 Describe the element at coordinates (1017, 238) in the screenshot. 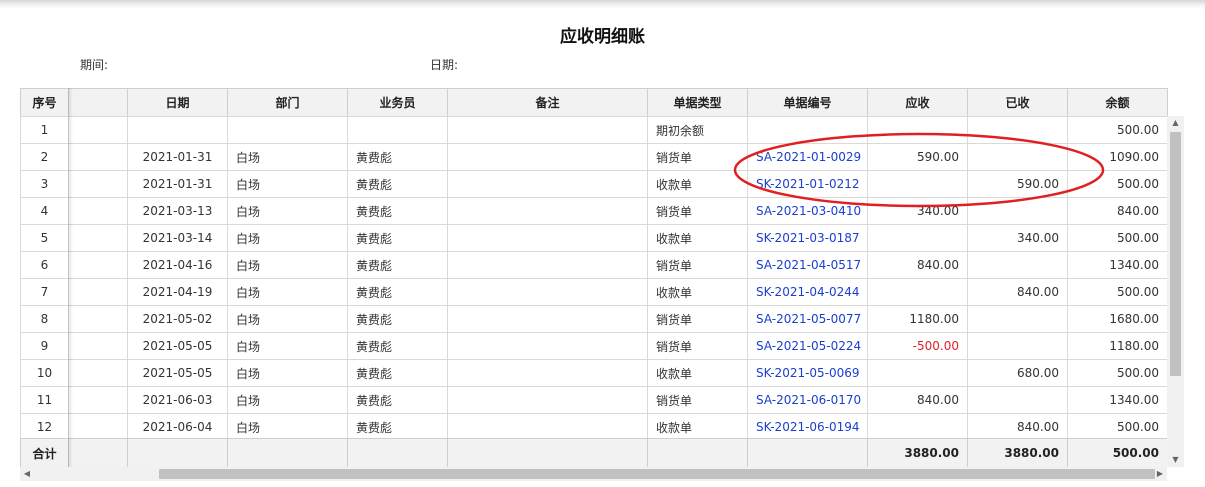

I see `row-received: 340.00` at that location.